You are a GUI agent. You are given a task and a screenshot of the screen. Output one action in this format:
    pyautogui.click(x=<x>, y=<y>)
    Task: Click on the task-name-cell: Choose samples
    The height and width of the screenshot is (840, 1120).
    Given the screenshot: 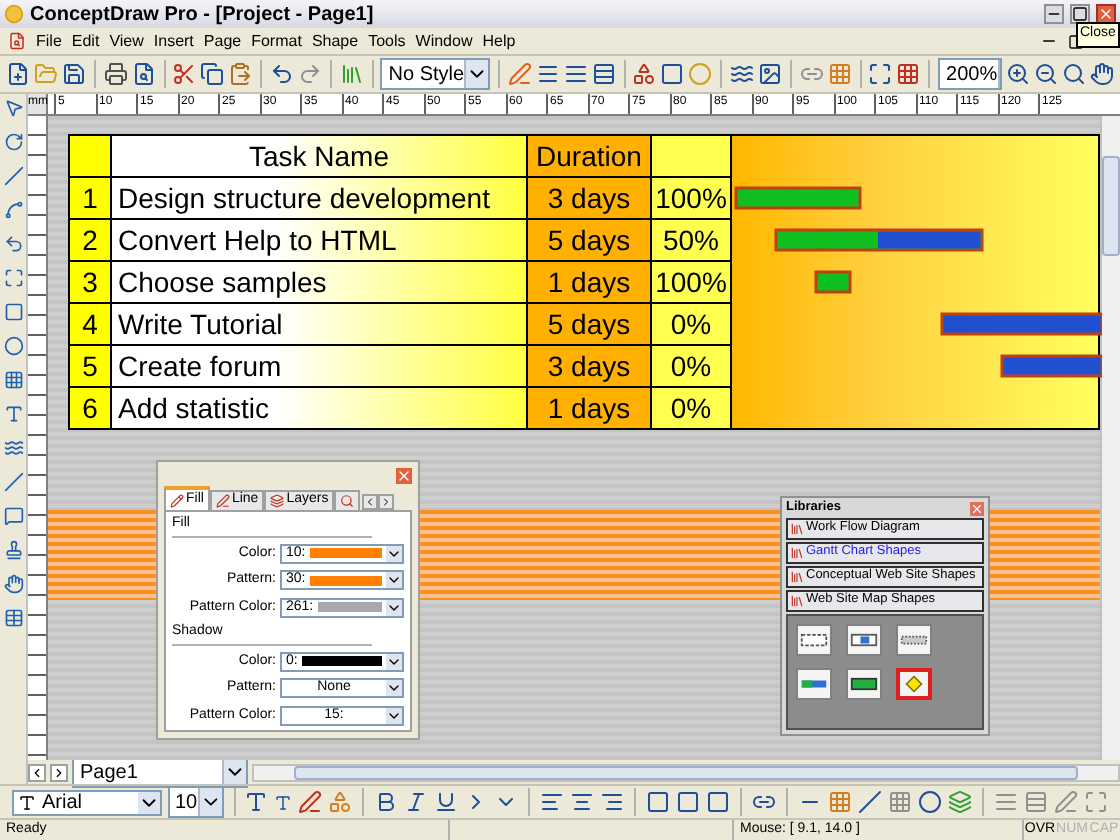 What is the action you would take?
    pyautogui.click(x=320, y=283)
    